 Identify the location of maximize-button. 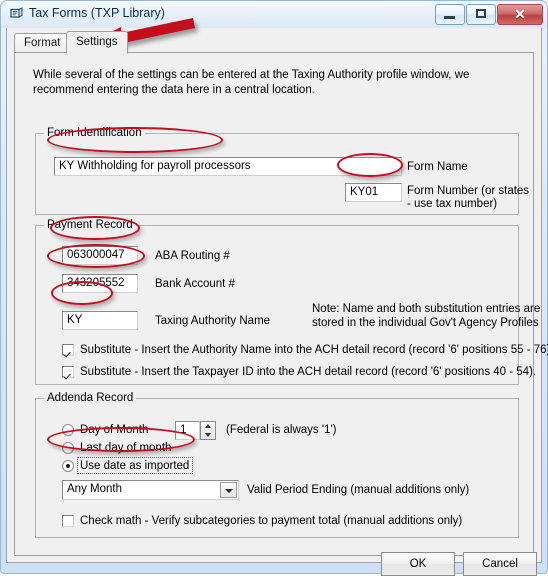
(481, 14).